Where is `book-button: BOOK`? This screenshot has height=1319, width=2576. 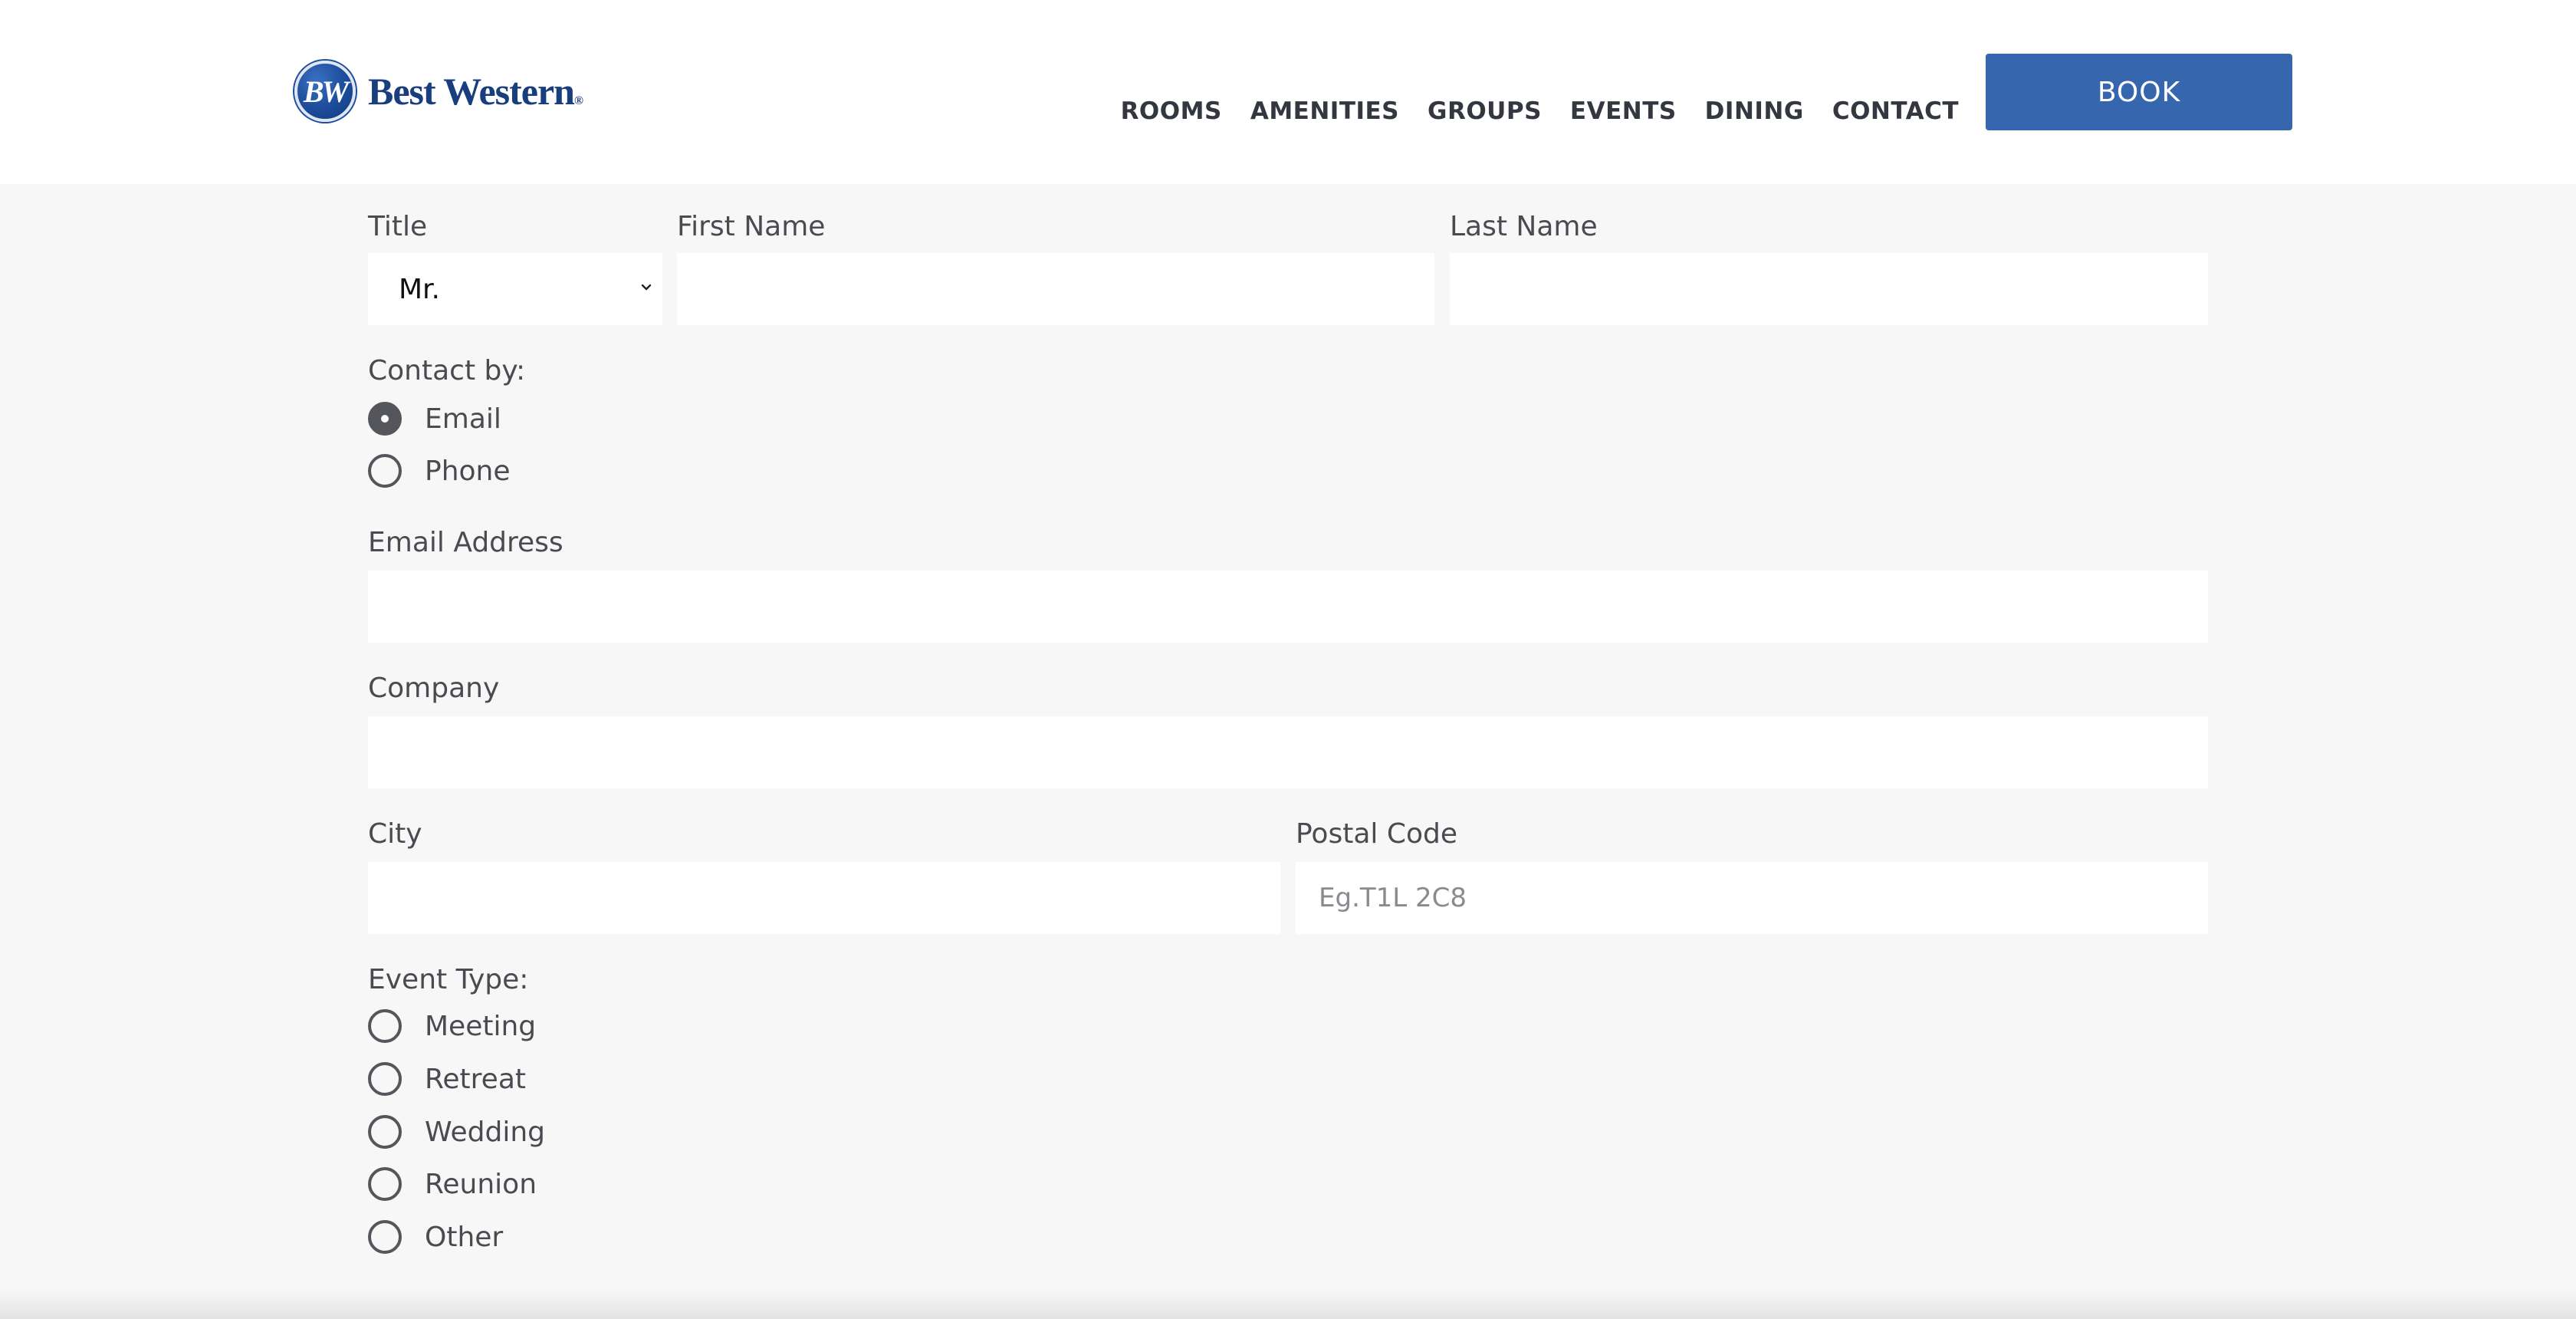
book-button: BOOK is located at coordinates (2139, 92).